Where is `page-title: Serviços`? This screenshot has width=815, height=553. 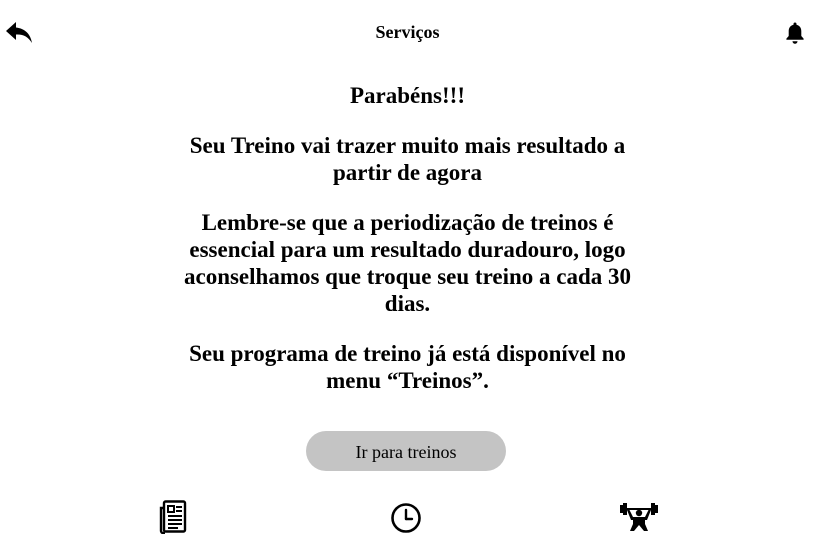 page-title: Serviços is located at coordinates (407, 32).